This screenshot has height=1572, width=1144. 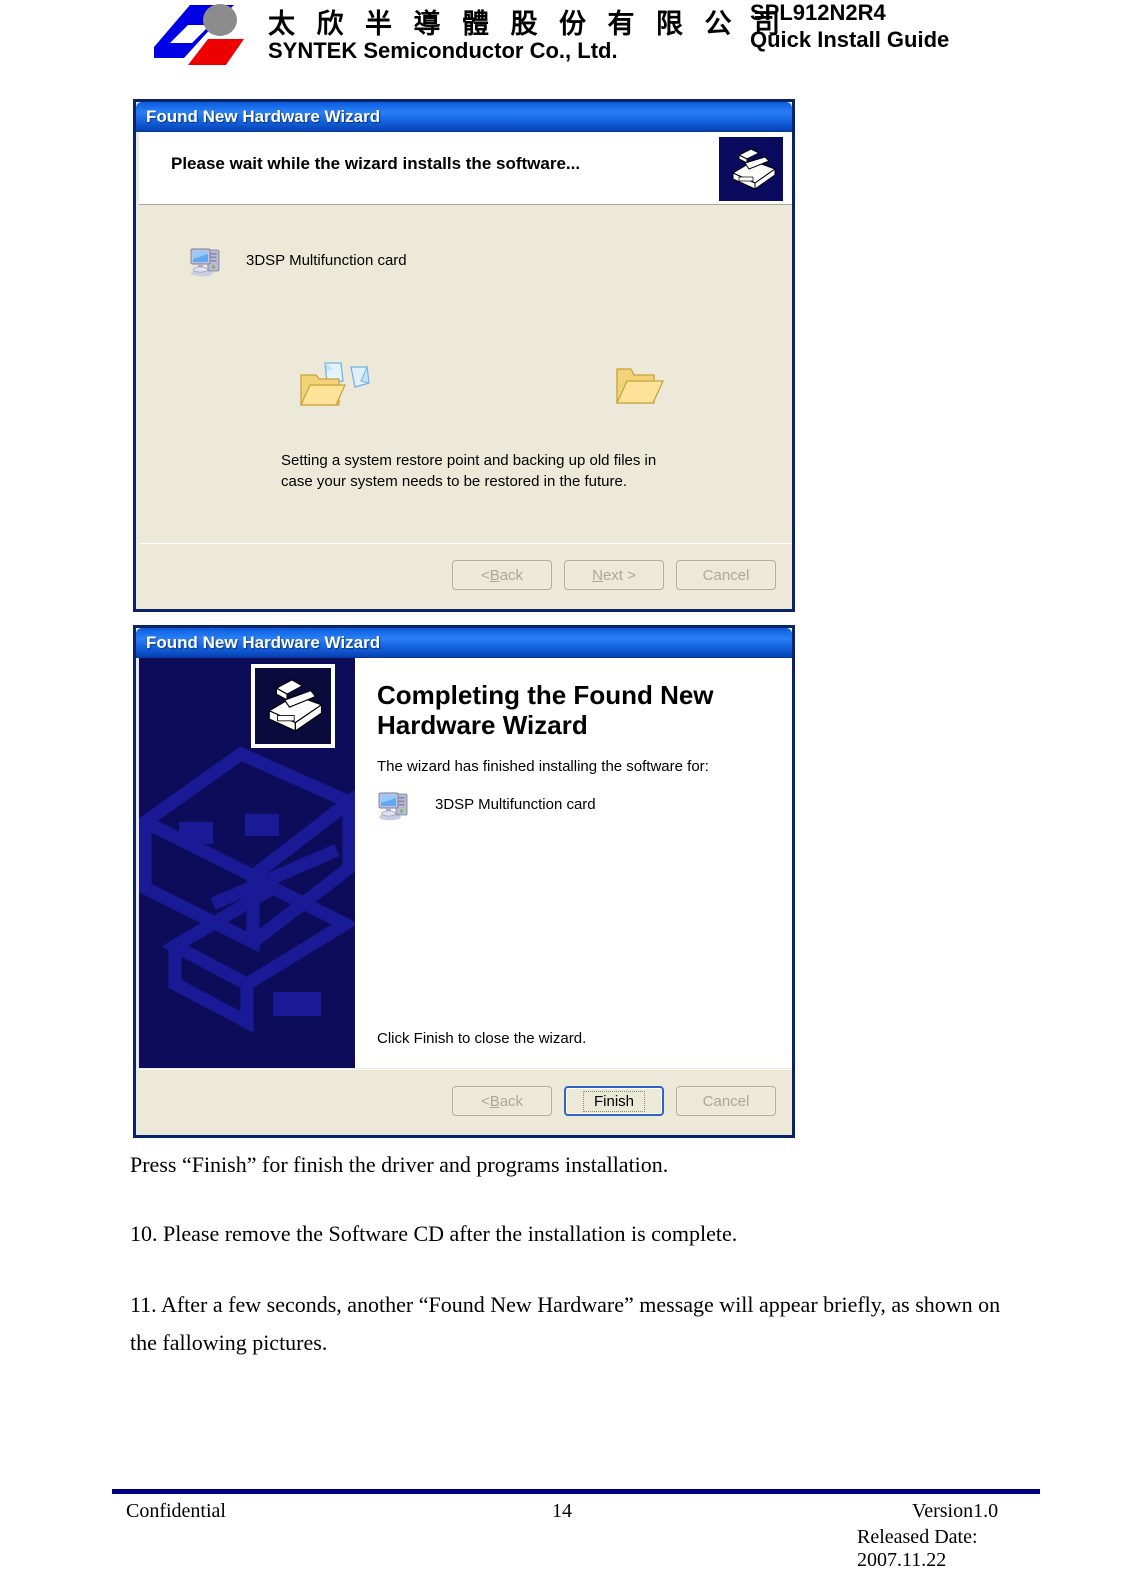 I want to click on dialog1-copy-animation, so click(x=509, y=390).